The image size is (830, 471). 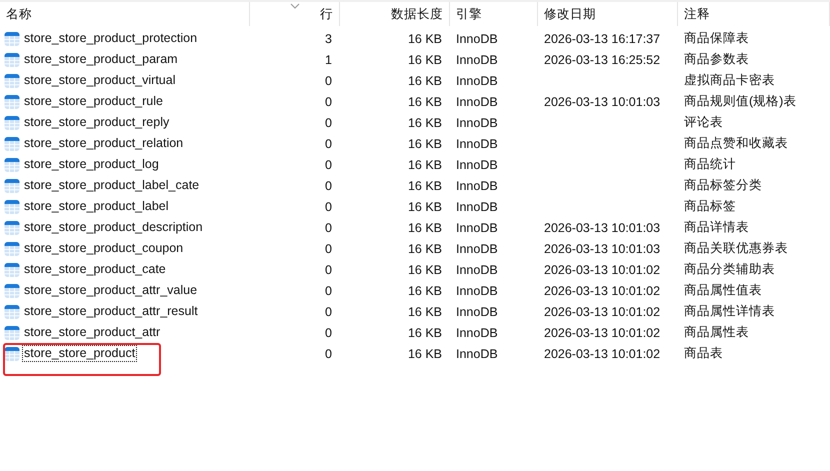 What do you see at coordinates (736, 143) in the screenshot?
I see `table-cell-text: 商品点赞和收藏表` at bounding box center [736, 143].